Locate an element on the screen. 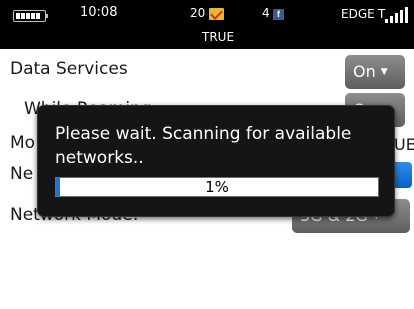 The height and width of the screenshot is (309, 414). mobile-network-value: UE is located at coordinates (404, 144).